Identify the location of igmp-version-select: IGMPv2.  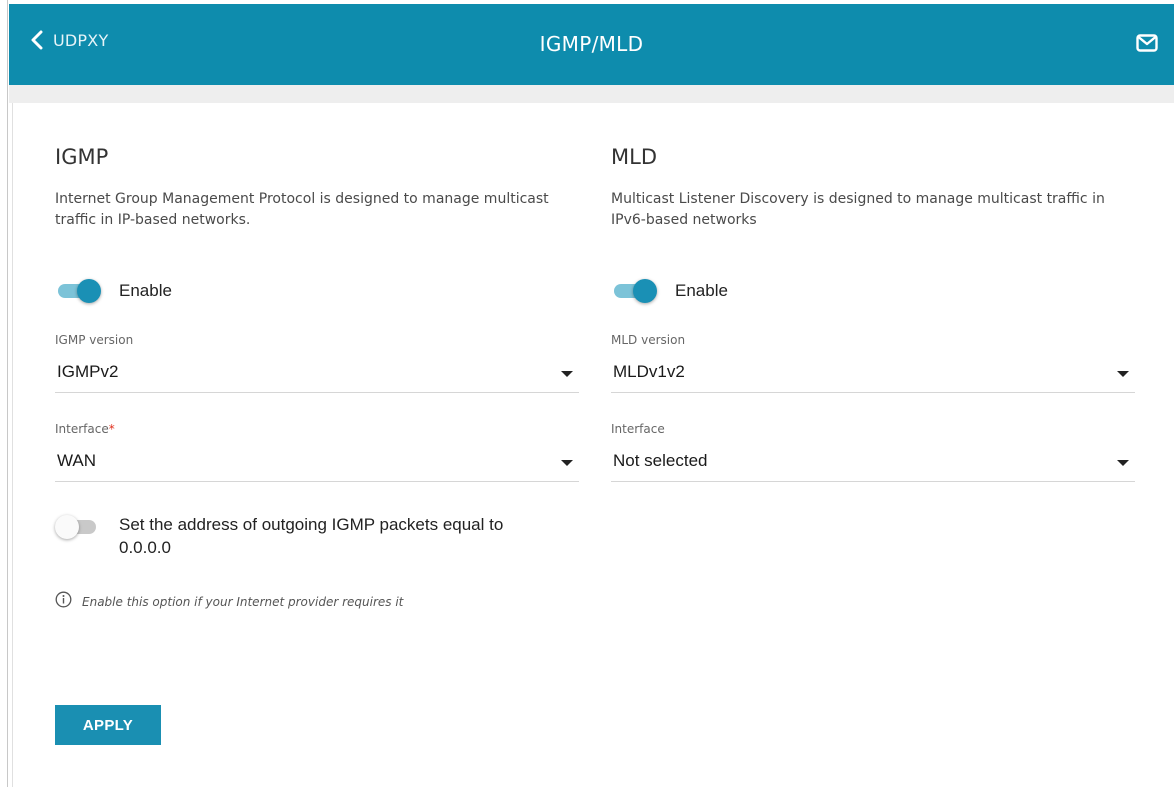
(317, 374).